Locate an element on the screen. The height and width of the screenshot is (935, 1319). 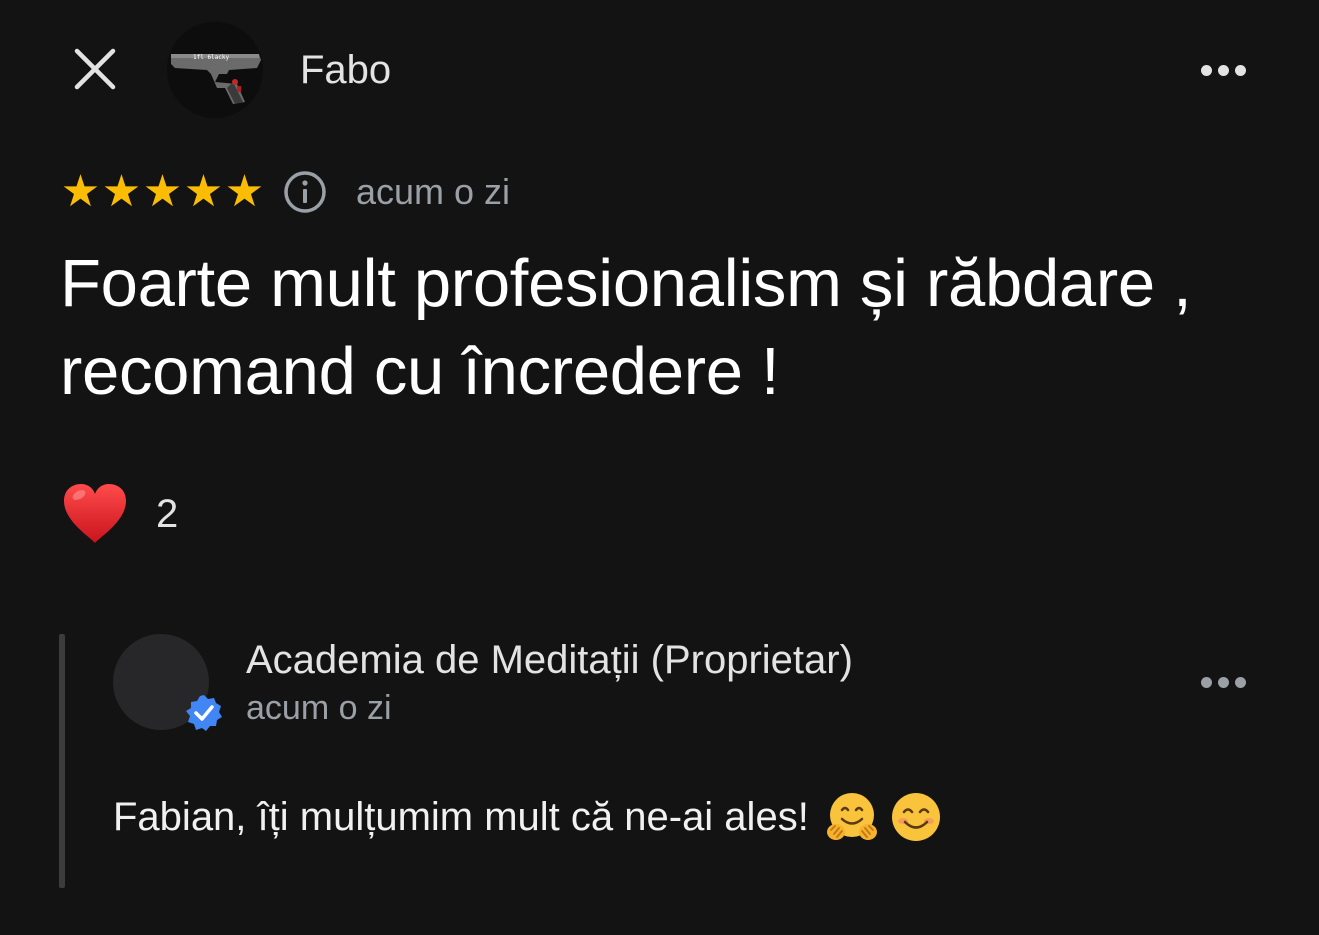
owner-reply-text: Fabian, îți mulțumim mult că ne-ai ales! is located at coordinates (528, 817).